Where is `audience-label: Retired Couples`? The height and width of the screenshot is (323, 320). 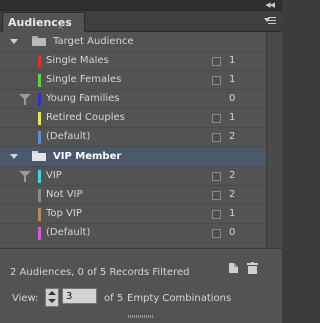 audience-label: Retired Couples is located at coordinates (85, 117).